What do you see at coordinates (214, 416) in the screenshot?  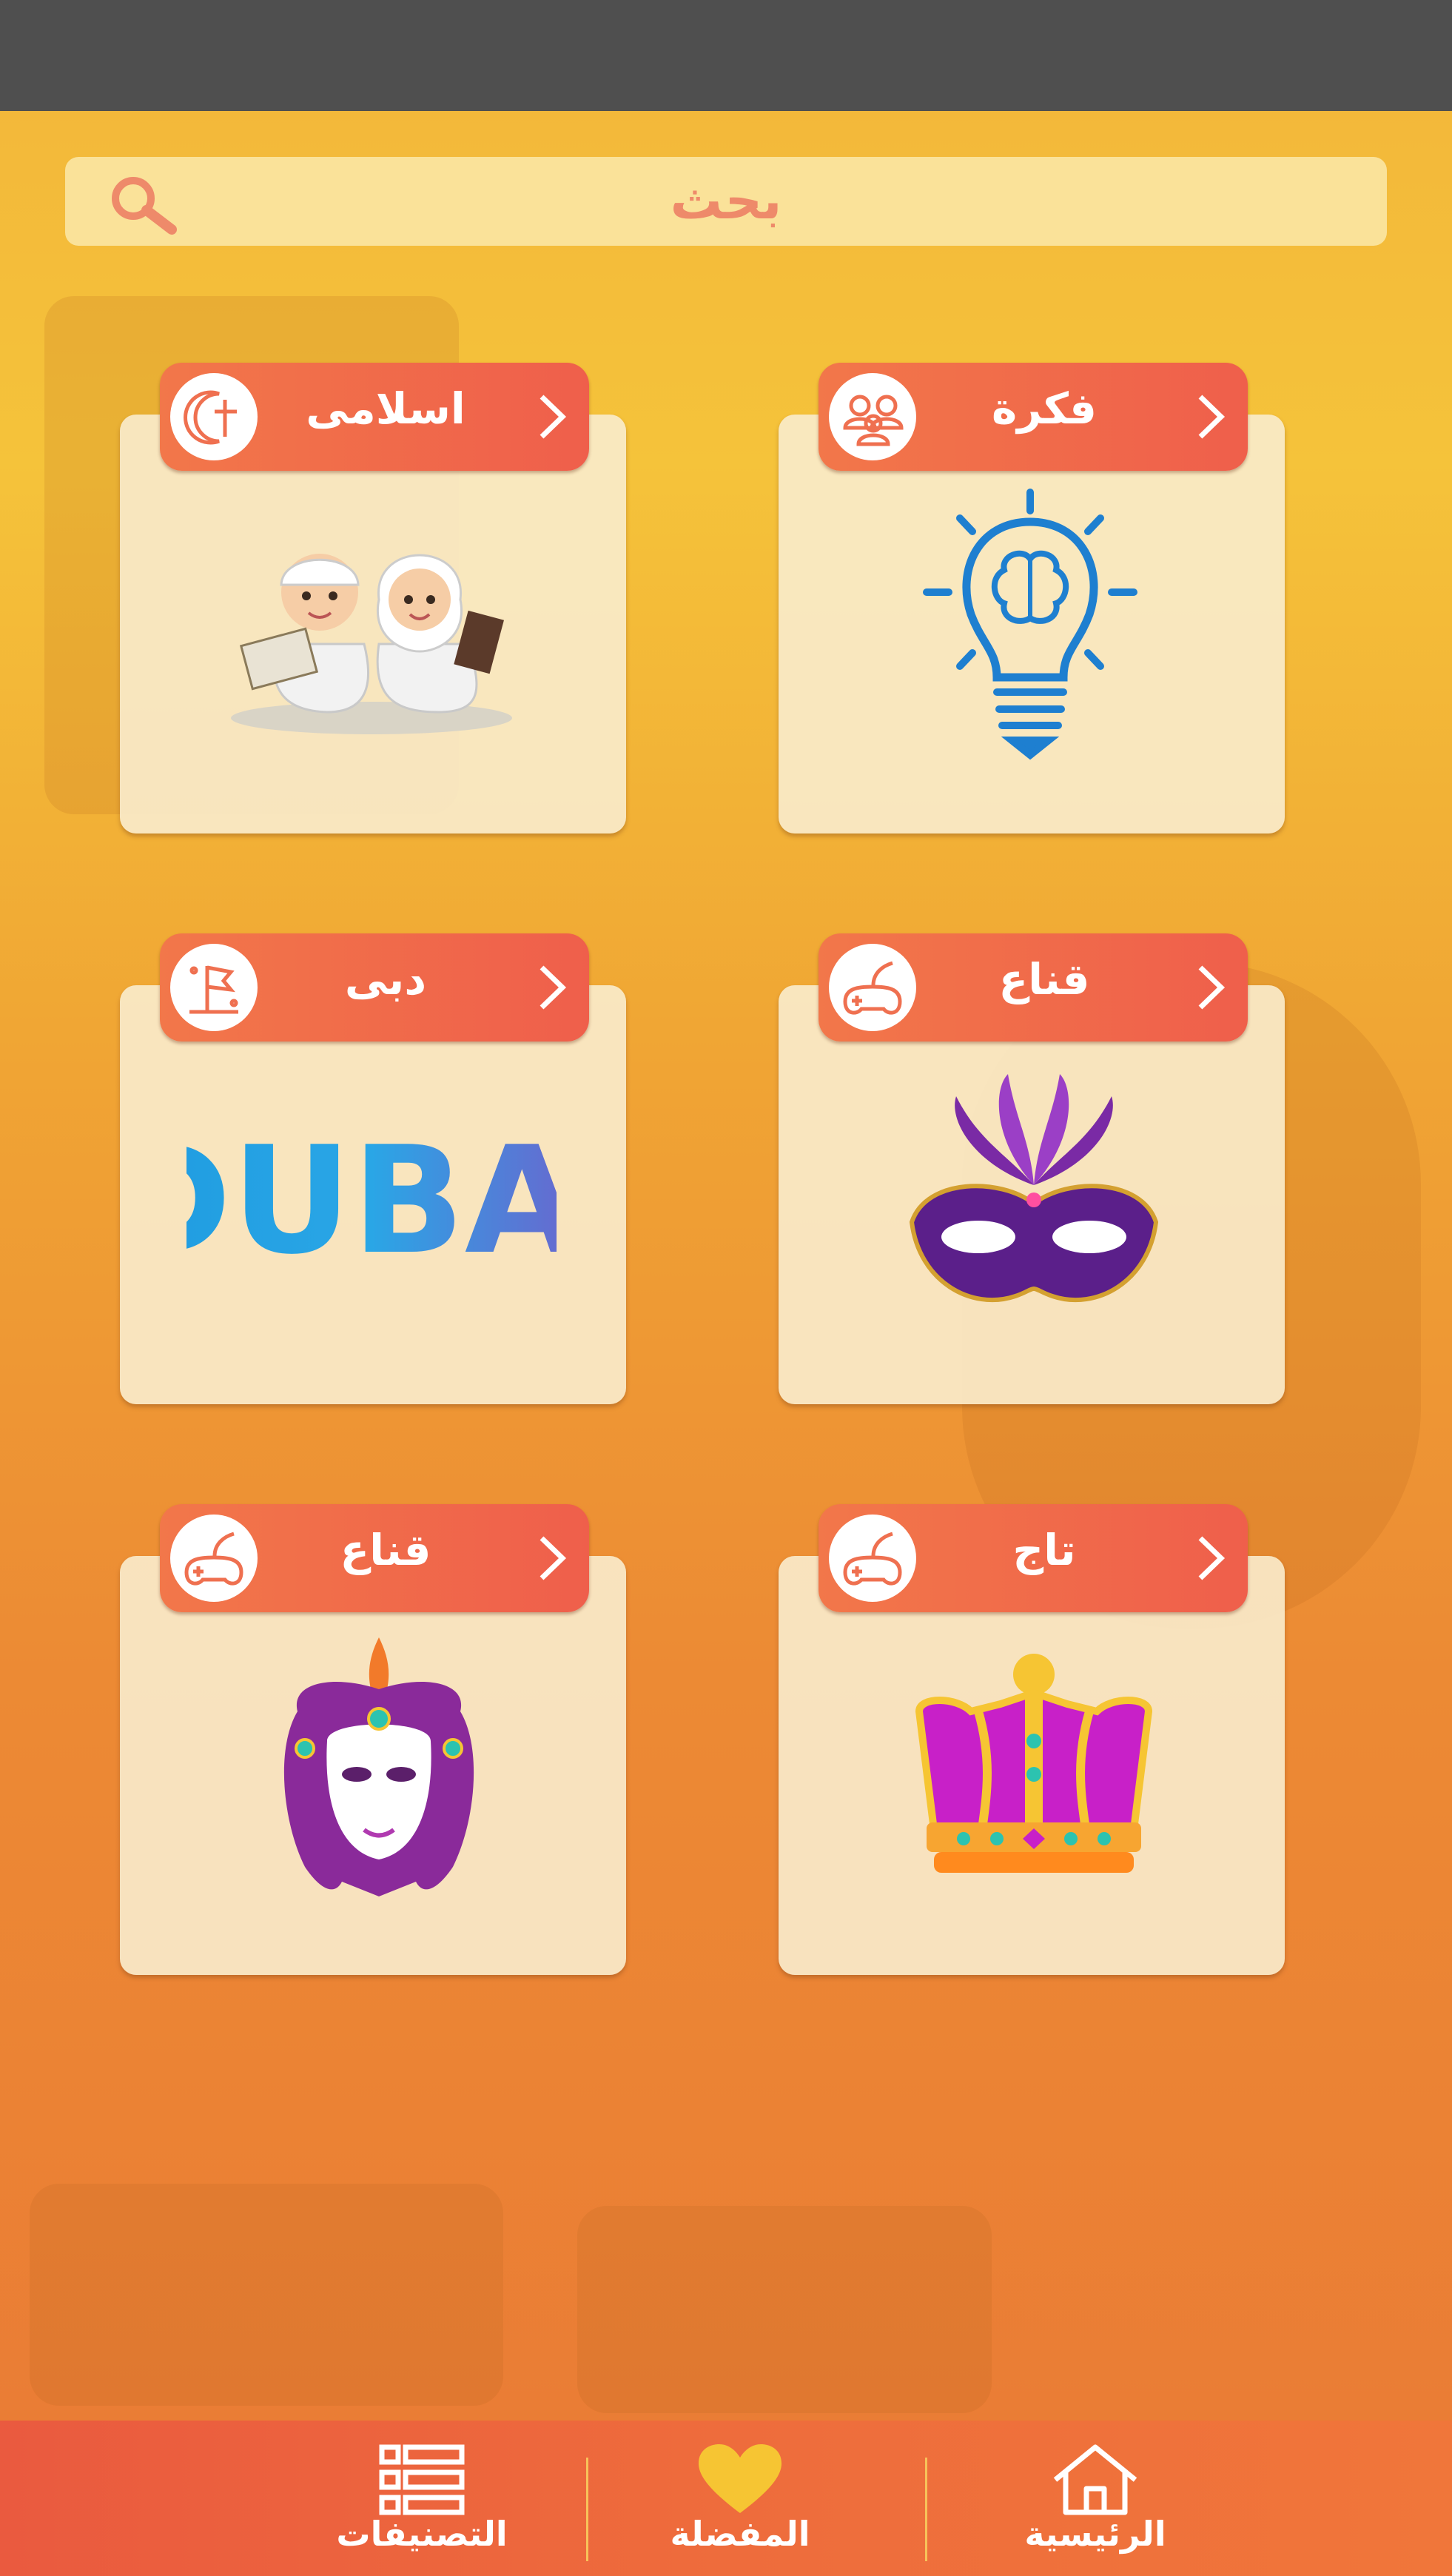 I see `crescent-cross-icon` at bounding box center [214, 416].